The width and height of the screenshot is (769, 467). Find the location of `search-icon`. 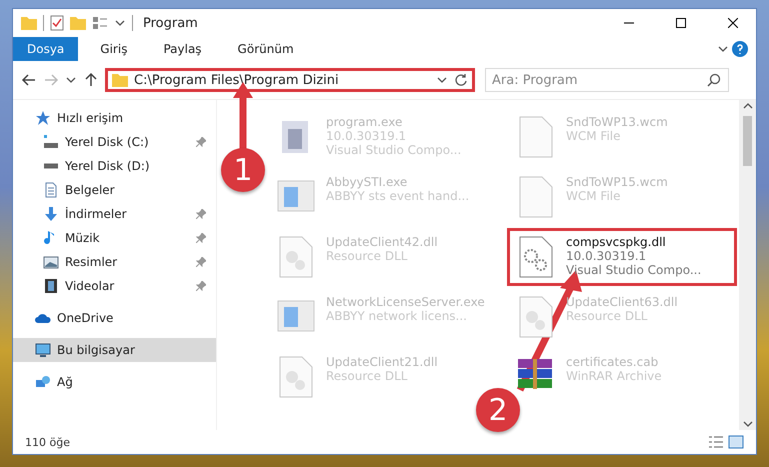

search-icon is located at coordinates (714, 80).